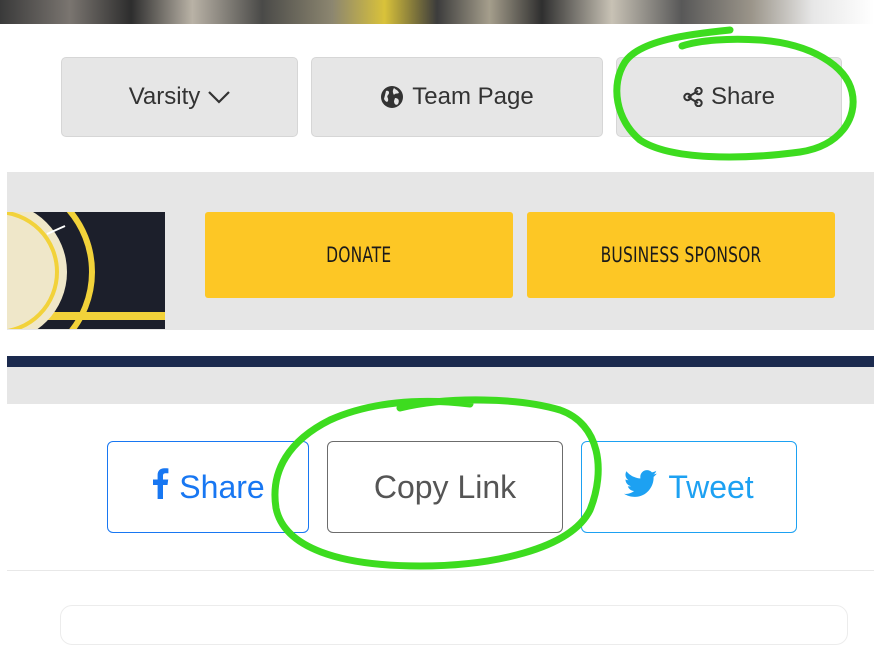  Describe the element at coordinates (693, 97) in the screenshot. I see `share-nodes-icon` at that location.